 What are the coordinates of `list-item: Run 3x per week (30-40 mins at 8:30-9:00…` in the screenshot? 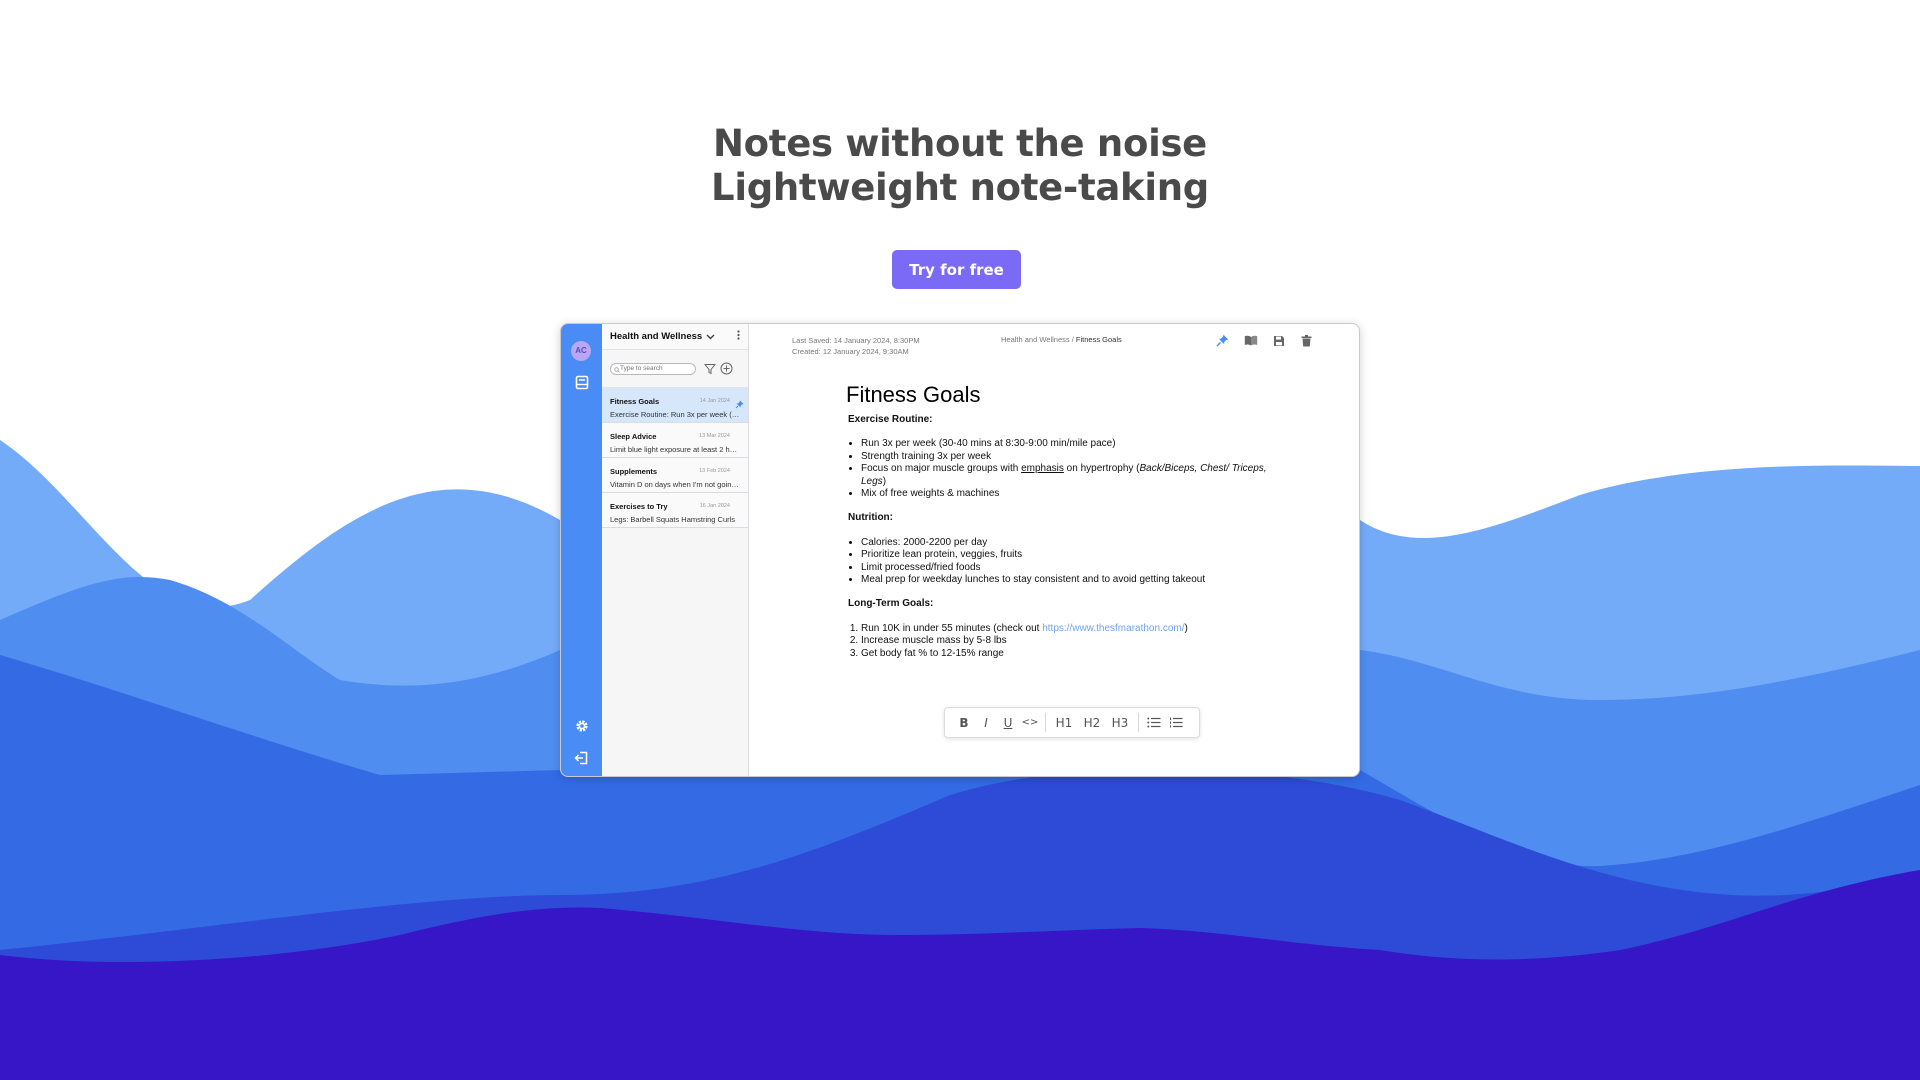 It's located at (1064, 444).